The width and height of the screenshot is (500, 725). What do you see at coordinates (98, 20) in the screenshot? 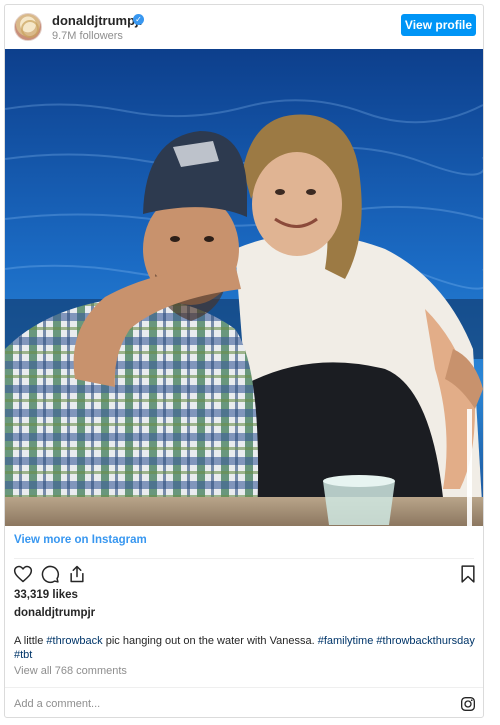
I see `username: donaldjtrumpjr` at bounding box center [98, 20].